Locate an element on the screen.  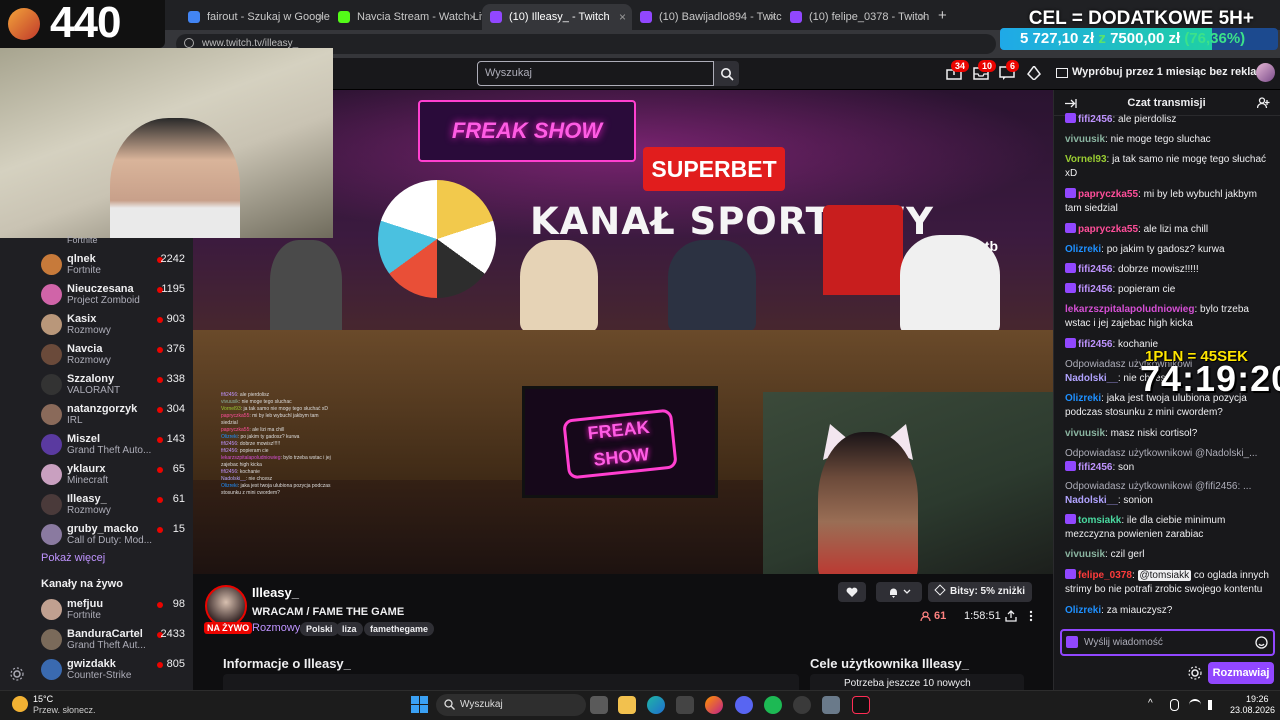
tray-chevron-up-icon: ^ is located at coordinates (1150, 703).